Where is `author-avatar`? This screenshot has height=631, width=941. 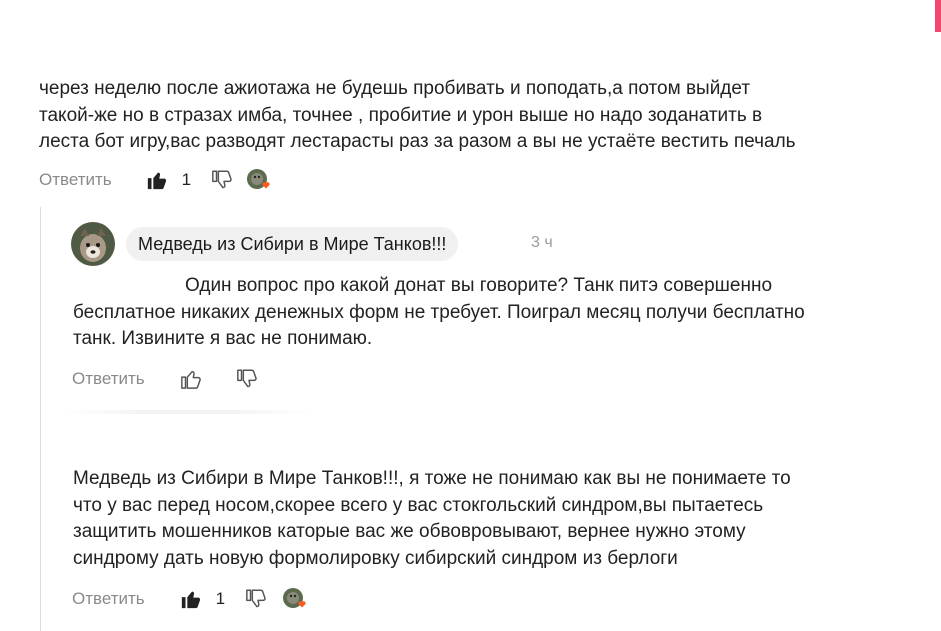
author-avatar is located at coordinates (93, 244).